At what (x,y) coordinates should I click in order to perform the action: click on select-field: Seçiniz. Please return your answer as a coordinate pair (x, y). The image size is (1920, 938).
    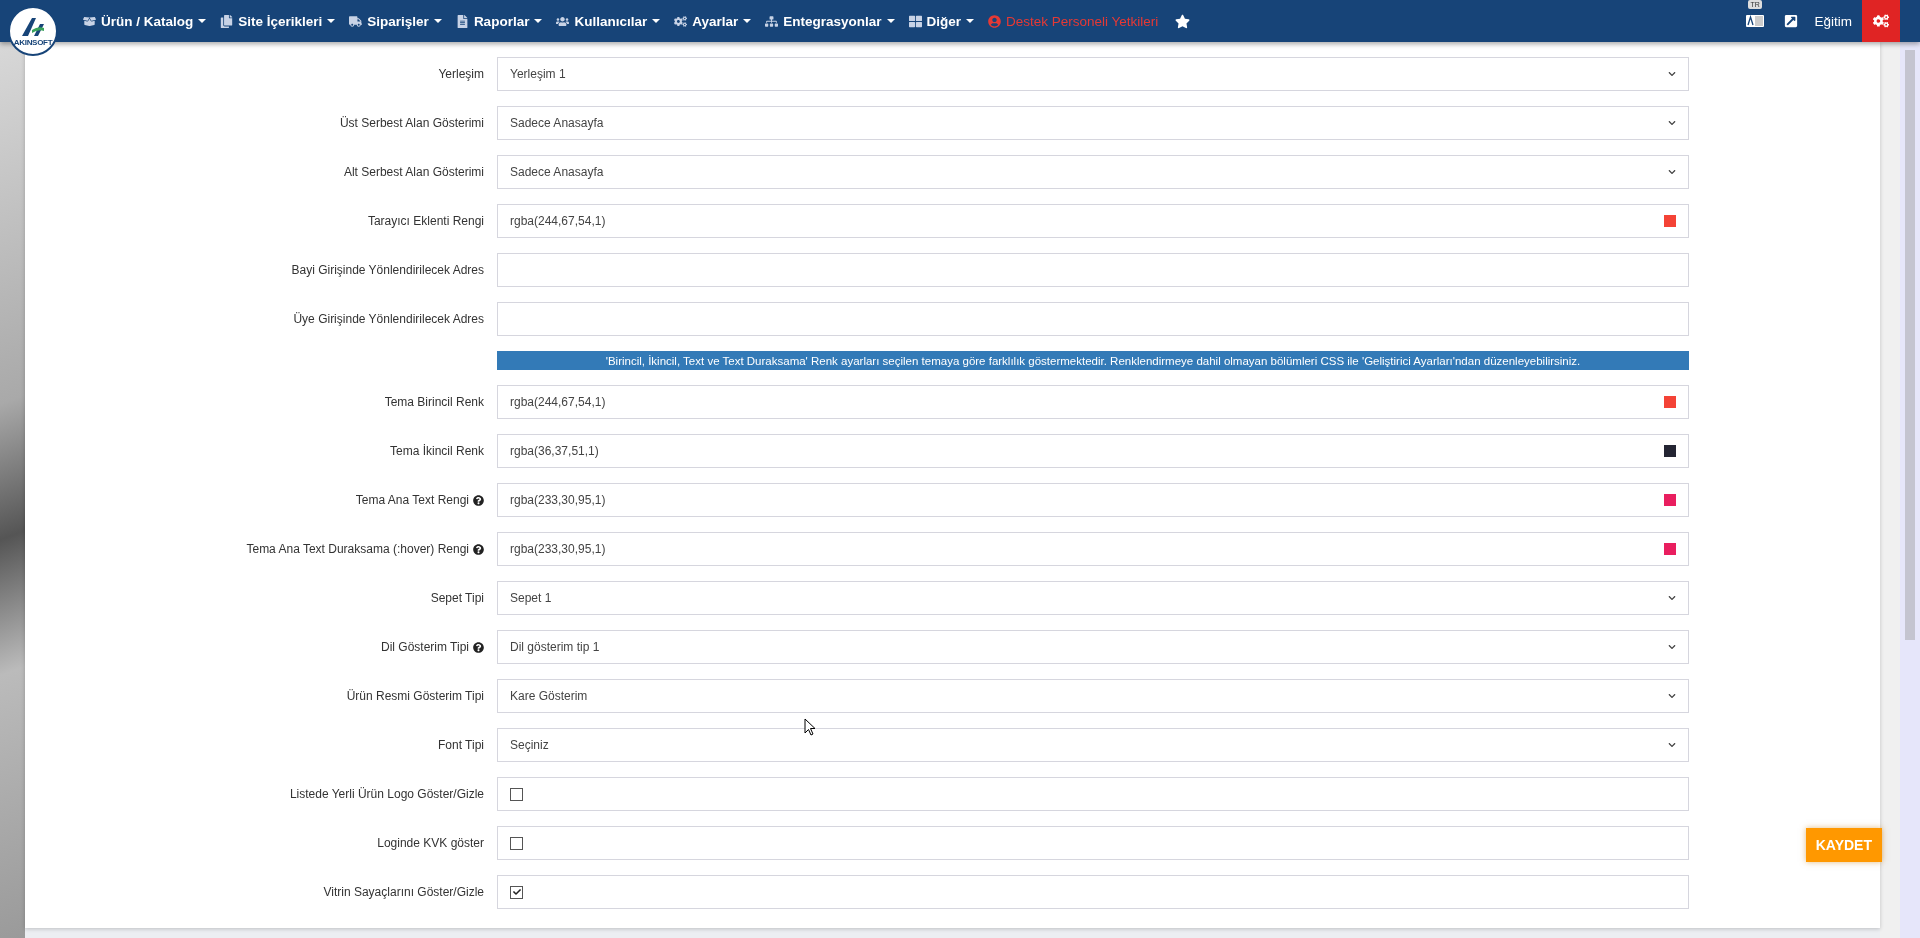
    Looking at the image, I should click on (1093, 745).